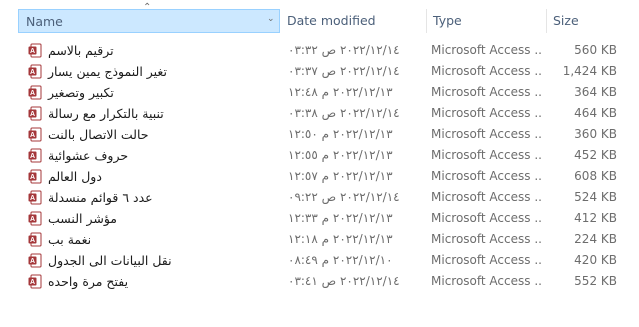  I want to click on column-header-bar: ⌃ Name ⌄ Date modified Type Size, so click(319, 18).